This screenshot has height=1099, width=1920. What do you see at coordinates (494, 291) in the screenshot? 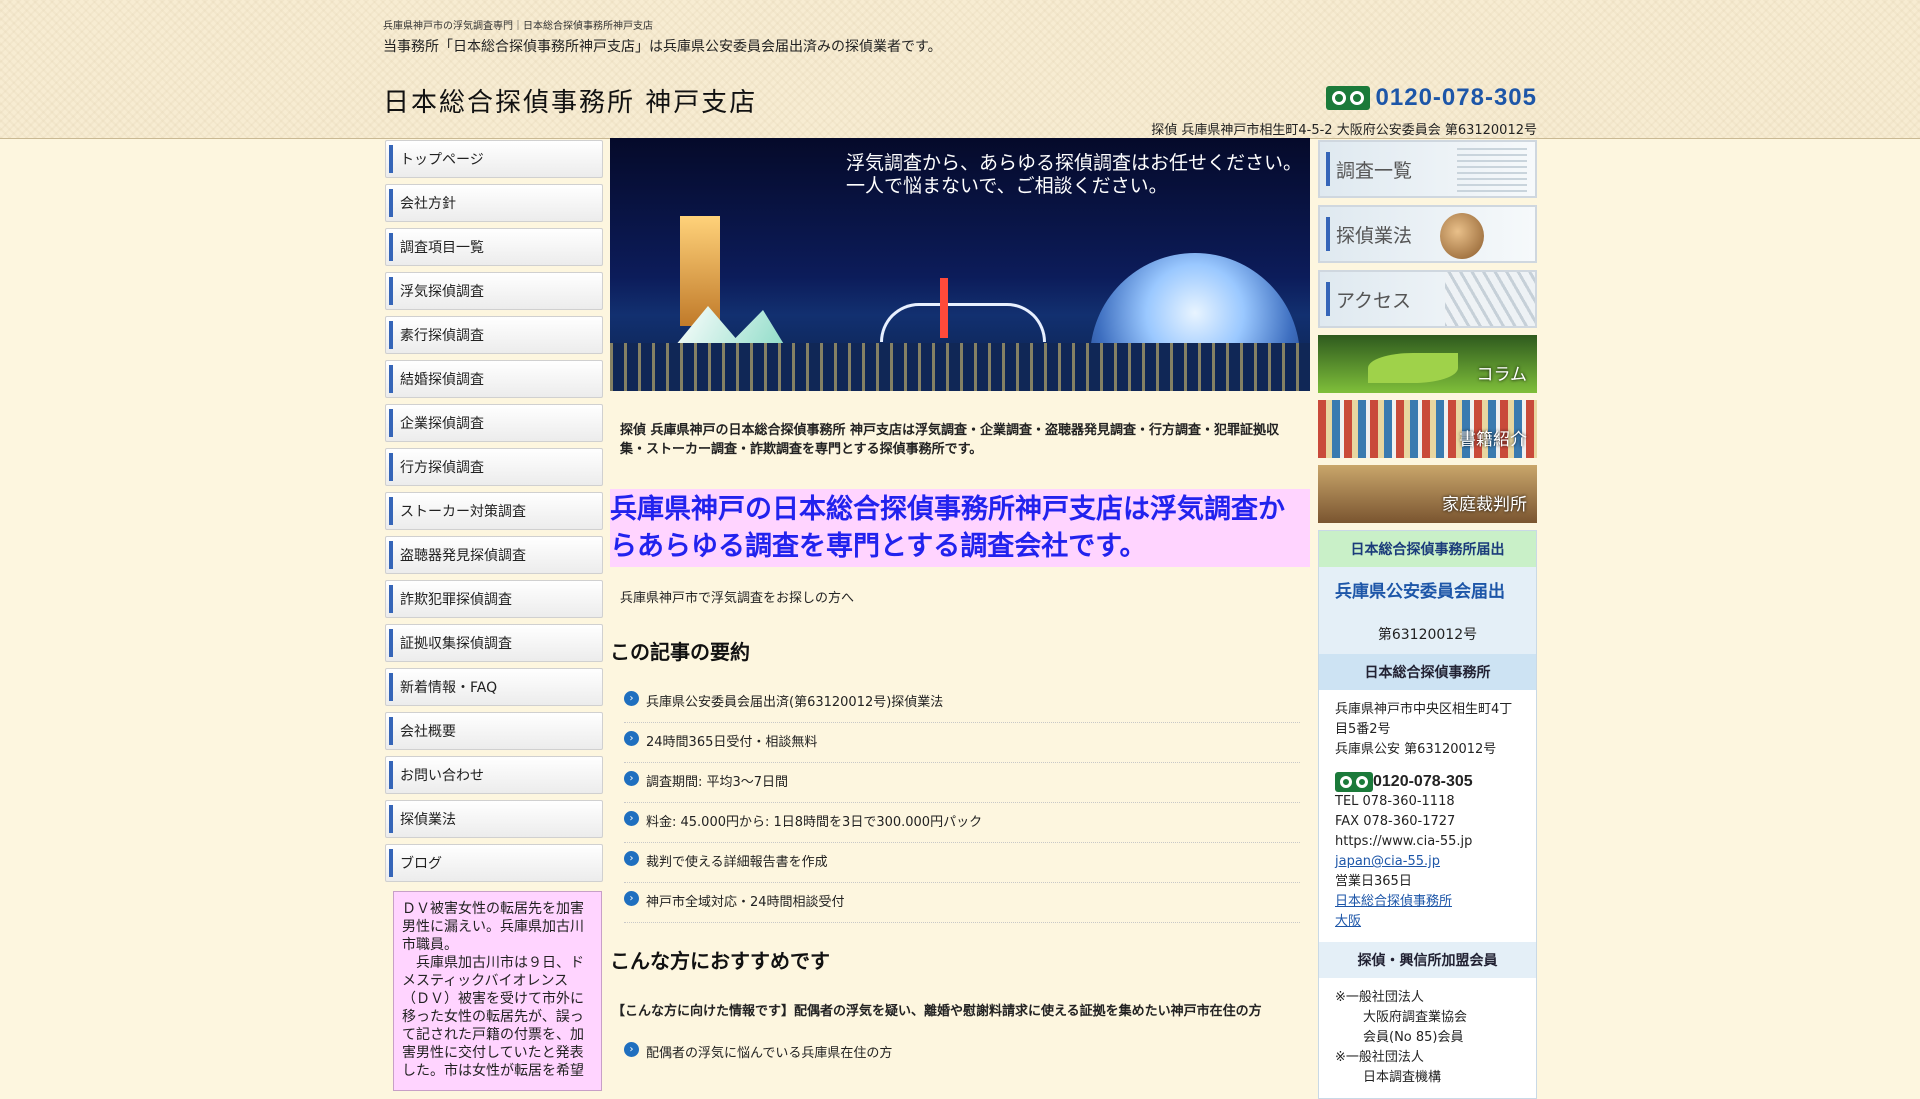
I see `nav-item-infidelity: 浮気探偵調査` at bounding box center [494, 291].